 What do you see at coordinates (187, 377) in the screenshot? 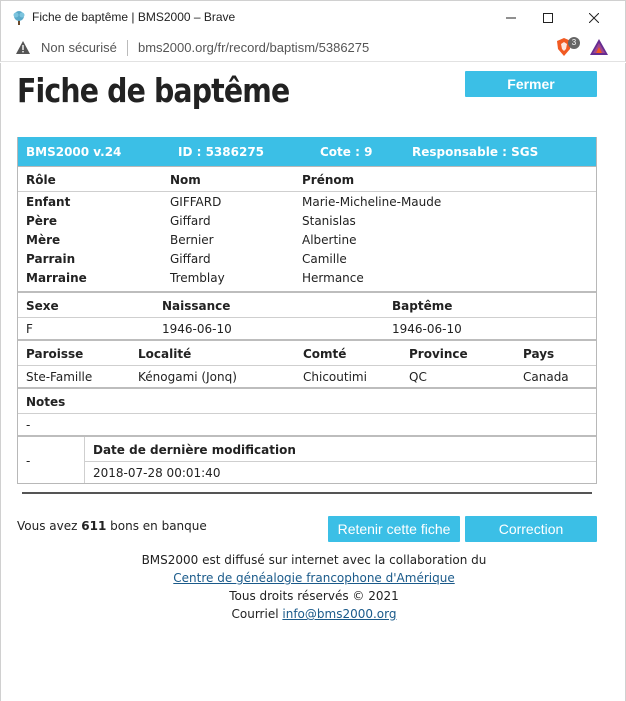
I see `localite-value: Kénogami (Jonq)` at bounding box center [187, 377].